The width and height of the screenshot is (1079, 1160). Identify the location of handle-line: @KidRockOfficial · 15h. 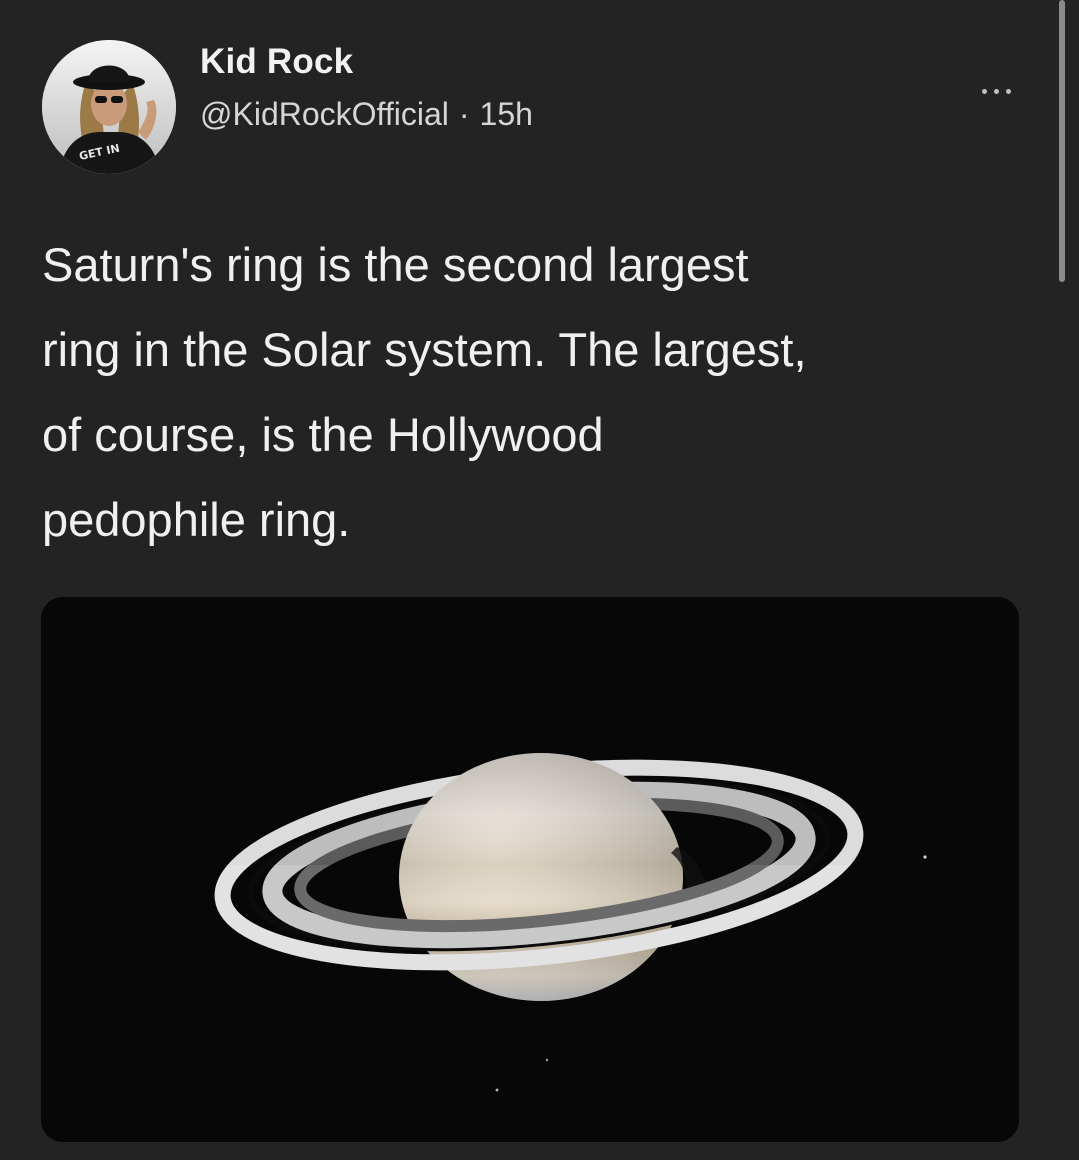
(366, 114).